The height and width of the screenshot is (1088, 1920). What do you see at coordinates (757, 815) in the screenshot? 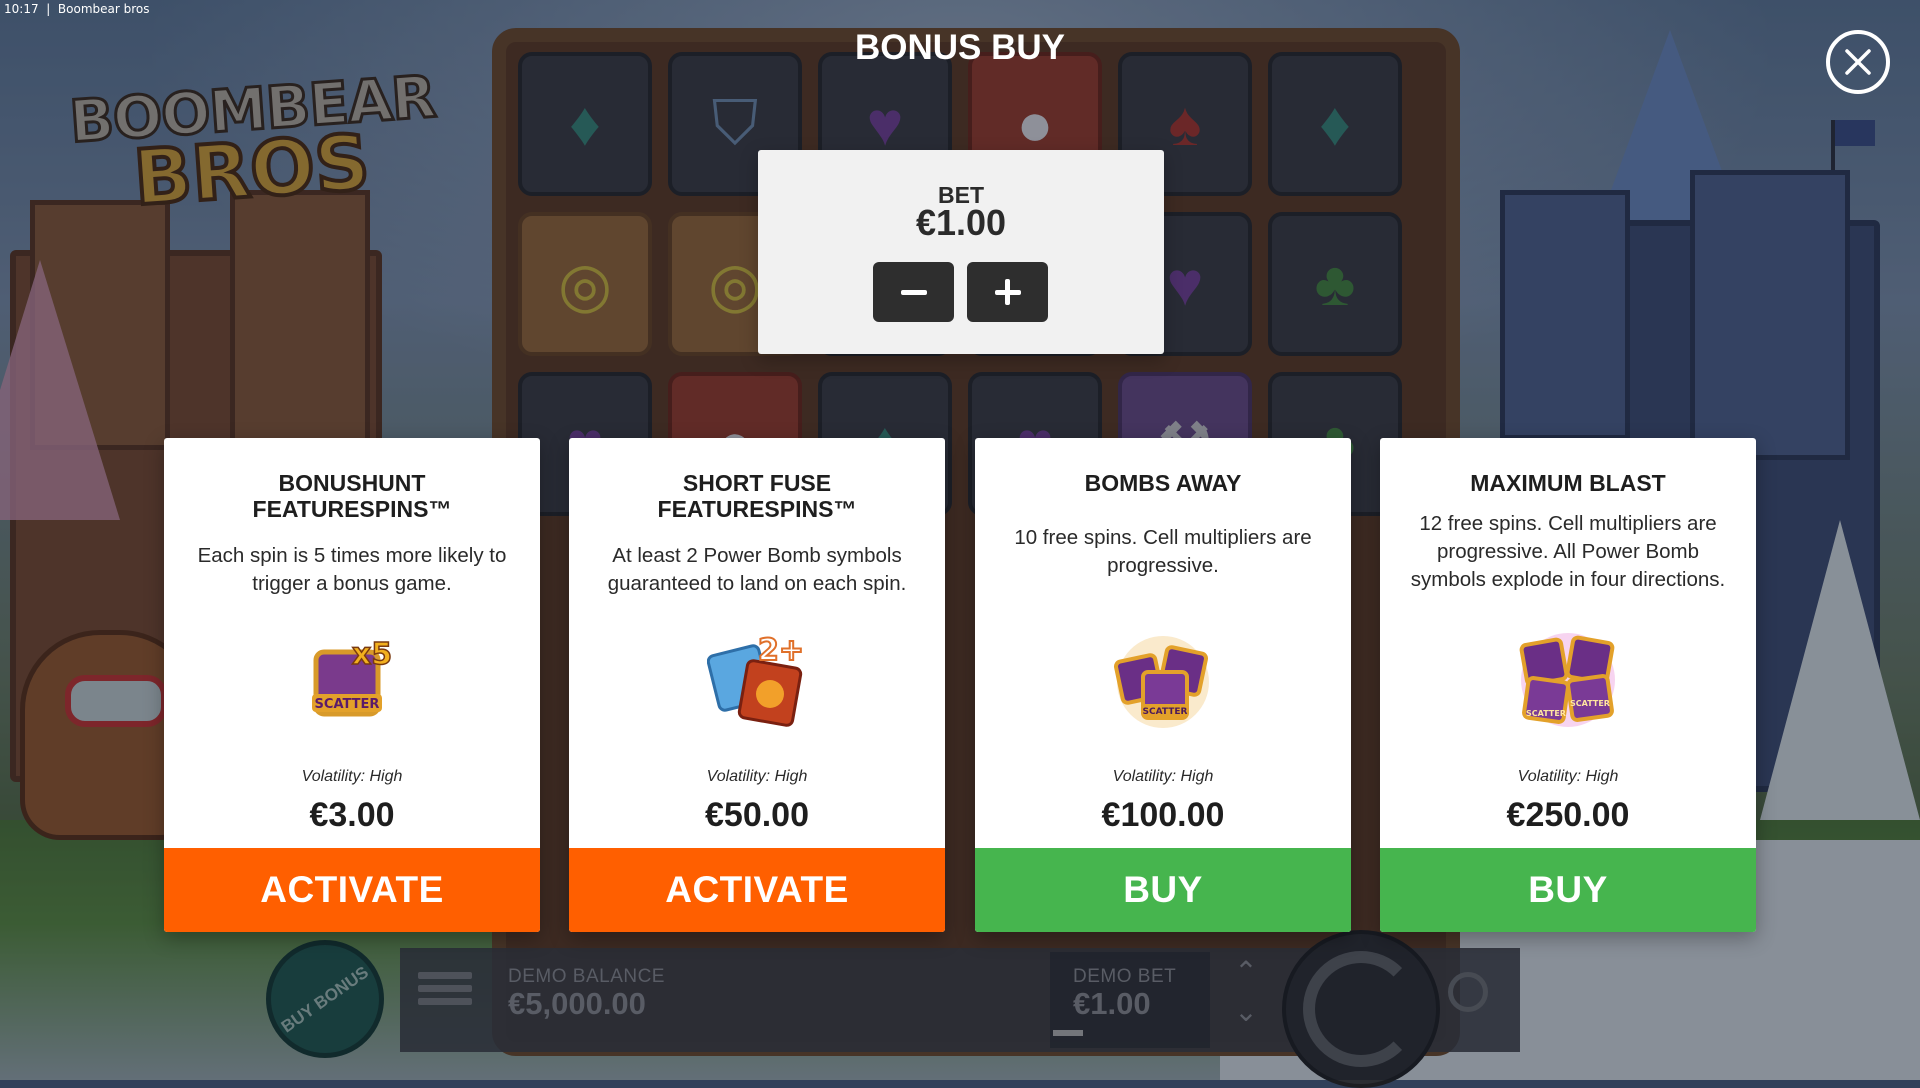
I see `card-price: €50.00` at bounding box center [757, 815].